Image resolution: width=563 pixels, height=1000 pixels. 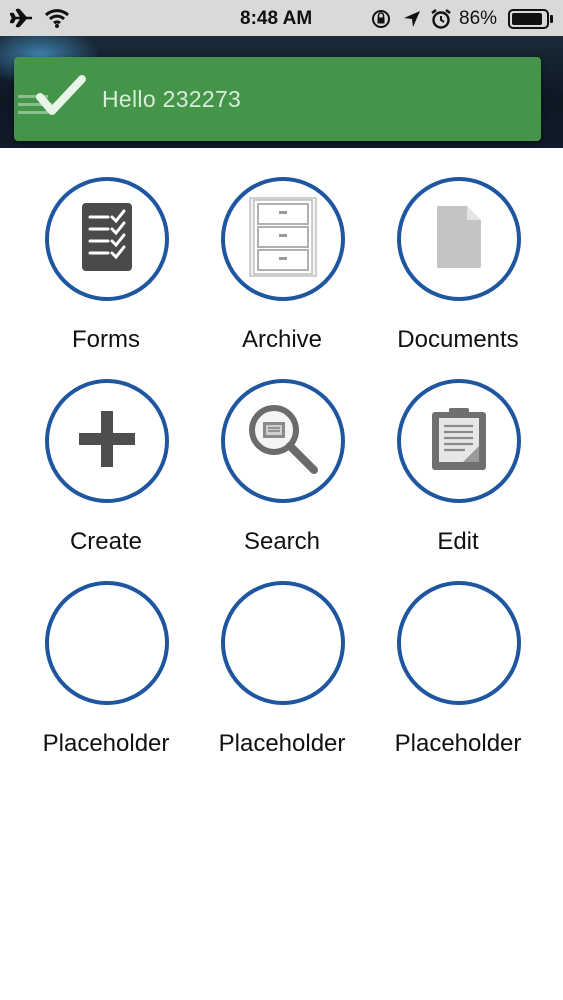 I want to click on search-button, so click(x=283, y=441).